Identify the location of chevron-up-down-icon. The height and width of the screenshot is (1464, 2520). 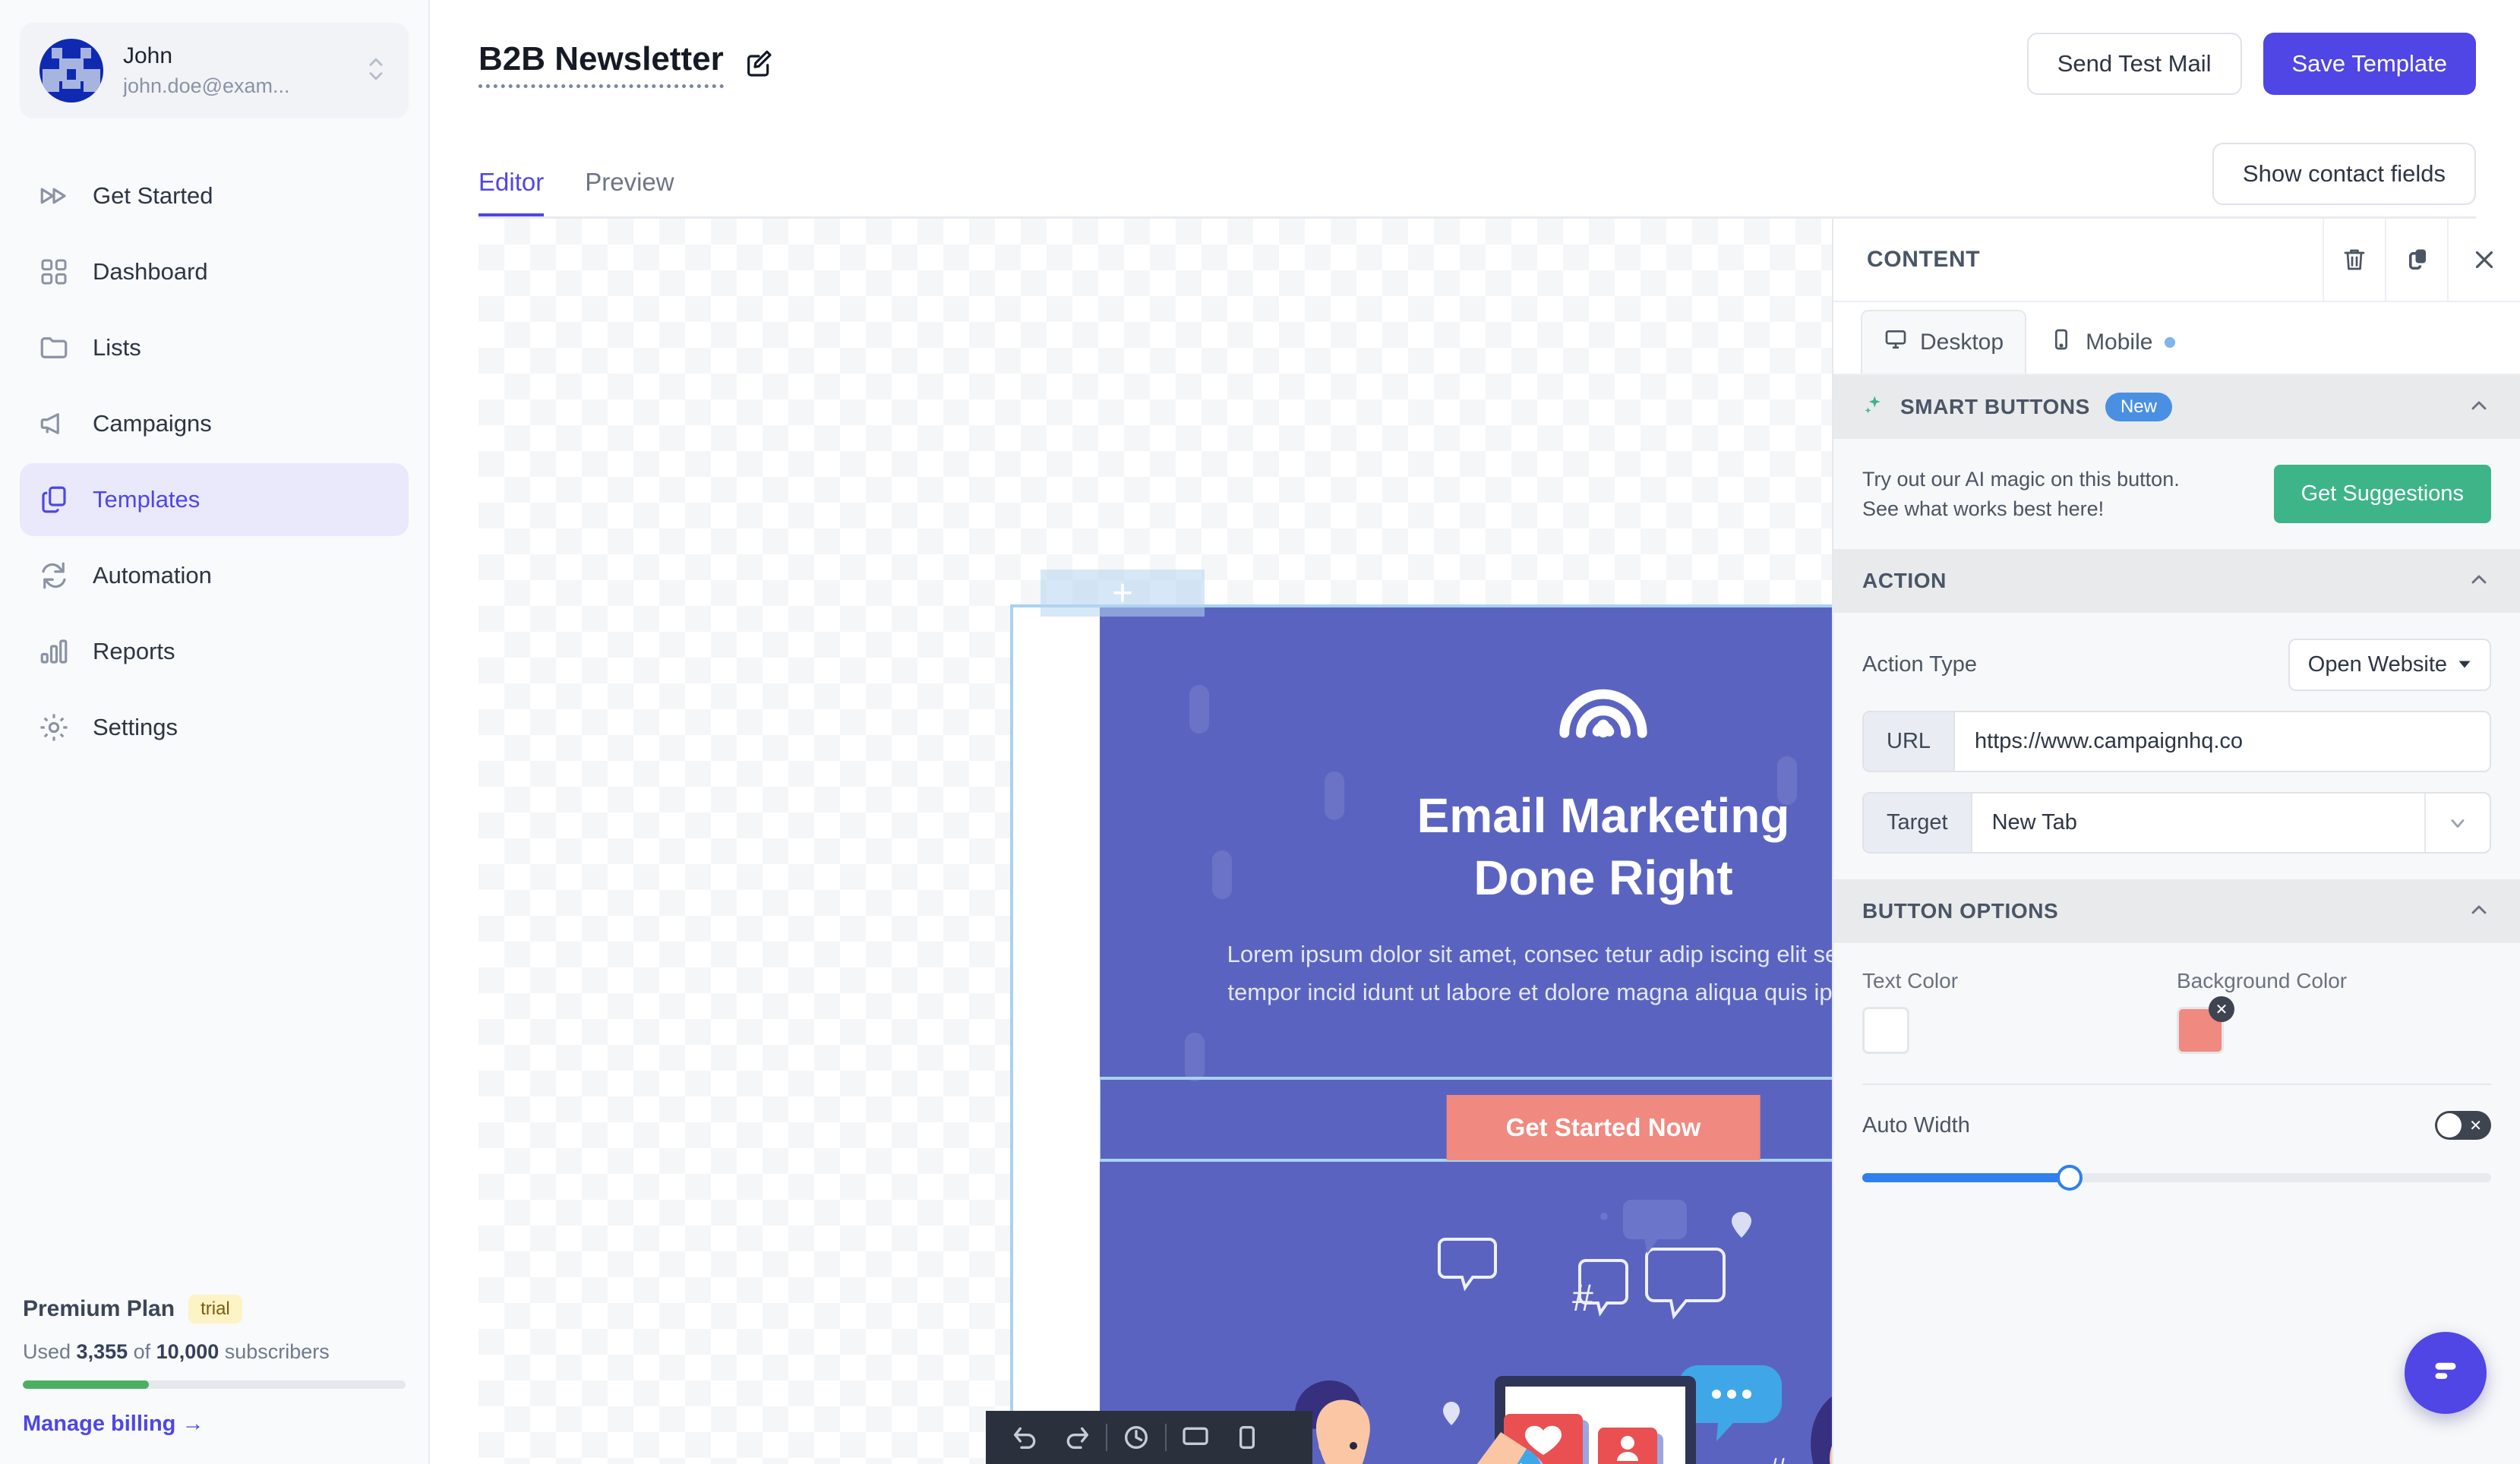
(376, 71).